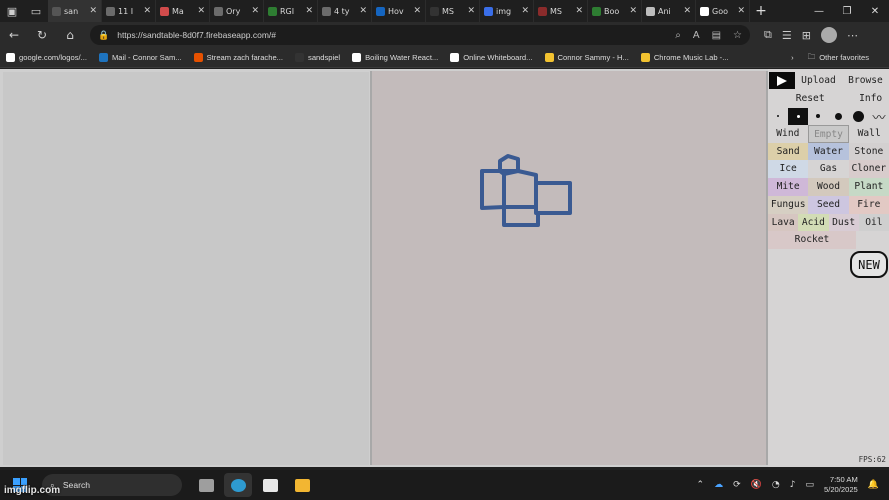  I want to click on back-icon: ←, so click(14, 35).